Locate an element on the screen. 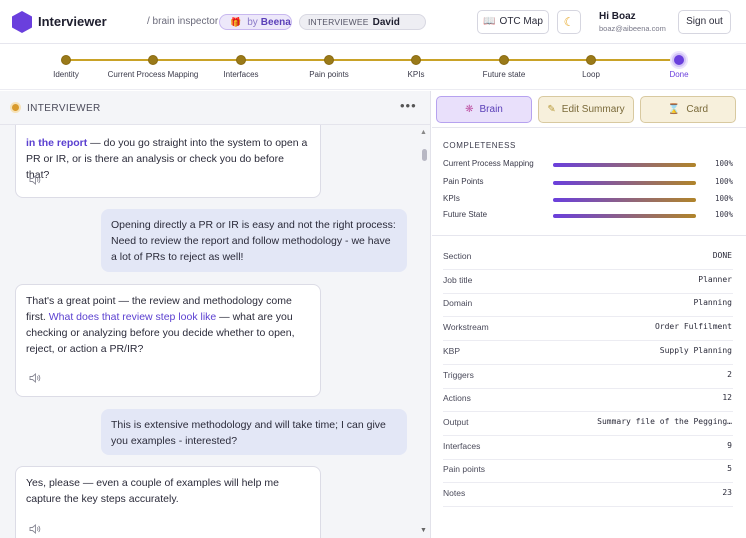 This screenshot has width=746, height=538. detail-key: Interfaces is located at coordinates (462, 445).